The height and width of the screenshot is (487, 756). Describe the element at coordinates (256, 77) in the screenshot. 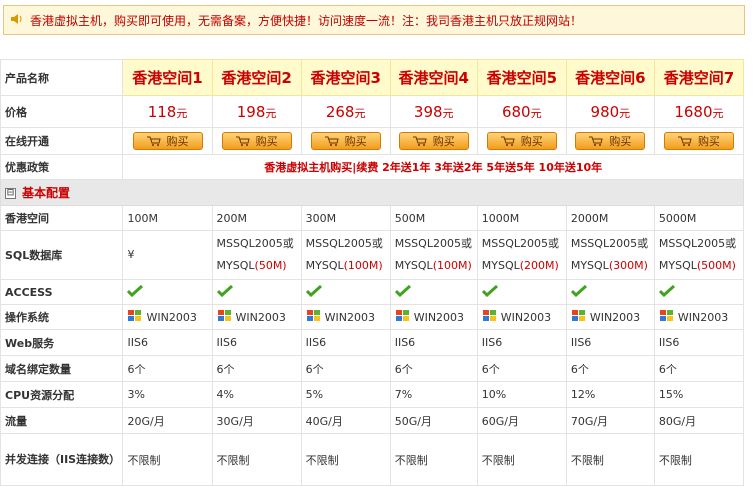

I see `product-name: 香港空间2` at that location.